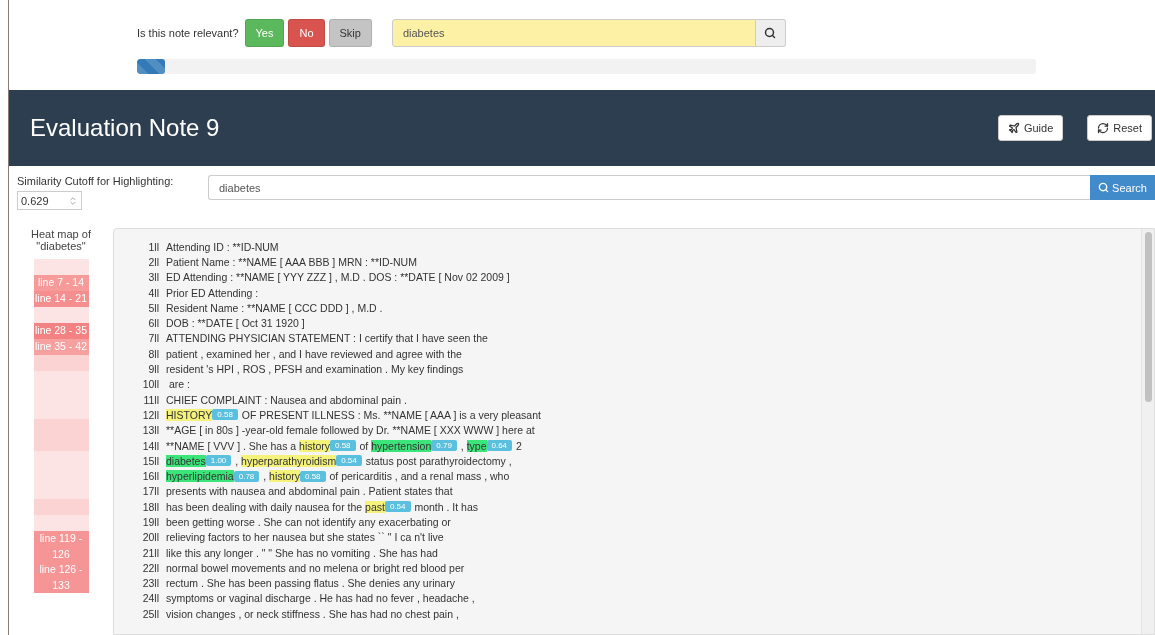 The height and width of the screenshot is (635, 1155). What do you see at coordinates (150, 537) in the screenshot?
I see `line-number: 20ll` at bounding box center [150, 537].